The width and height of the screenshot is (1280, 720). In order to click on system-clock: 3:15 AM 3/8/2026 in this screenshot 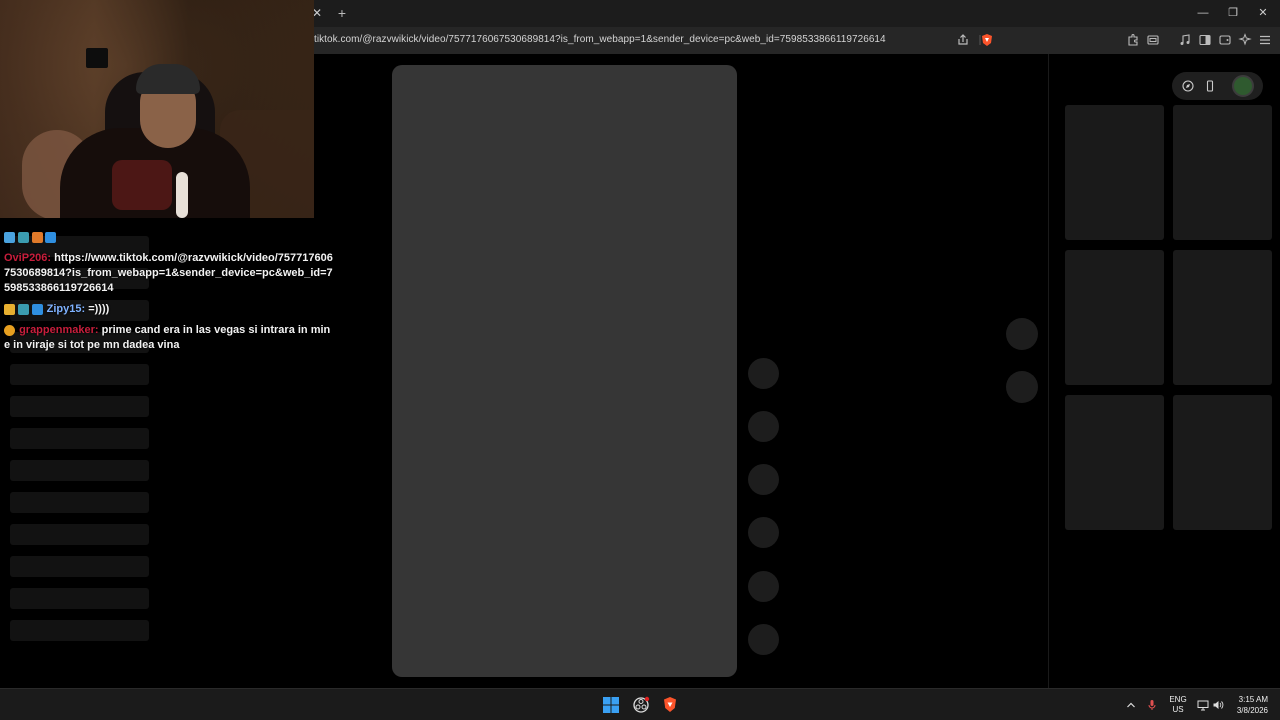, I will do `click(1249, 705)`.